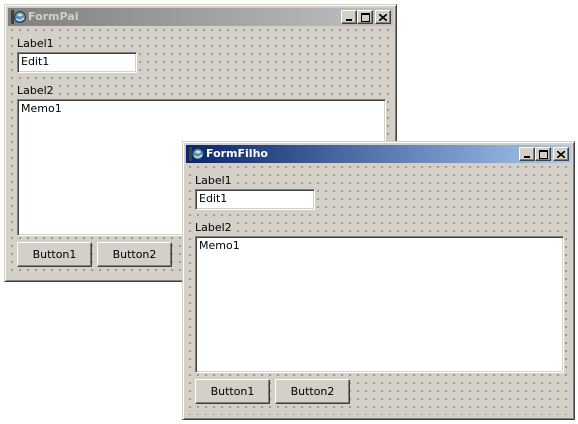 The height and width of the screenshot is (424, 578). What do you see at coordinates (36, 90) in the screenshot?
I see `form-pai-label2: Label2` at bounding box center [36, 90].